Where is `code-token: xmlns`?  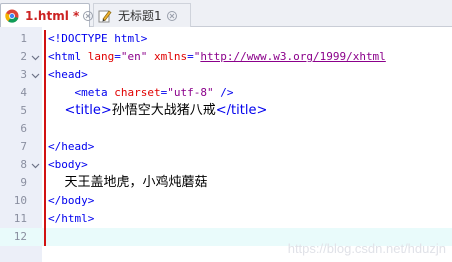 code-token: xmlns is located at coordinates (171, 56).